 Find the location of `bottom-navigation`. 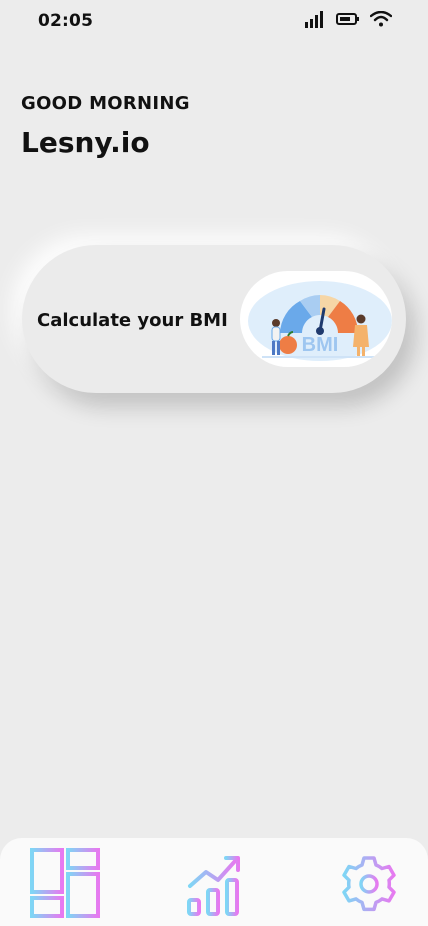

bottom-navigation is located at coordinates (214, 882).